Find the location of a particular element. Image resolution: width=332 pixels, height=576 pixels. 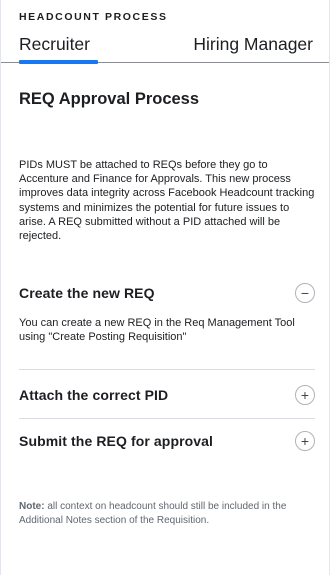

tab-hiring-manager-label: Hiring Manager is located at coordinates (253, 44).